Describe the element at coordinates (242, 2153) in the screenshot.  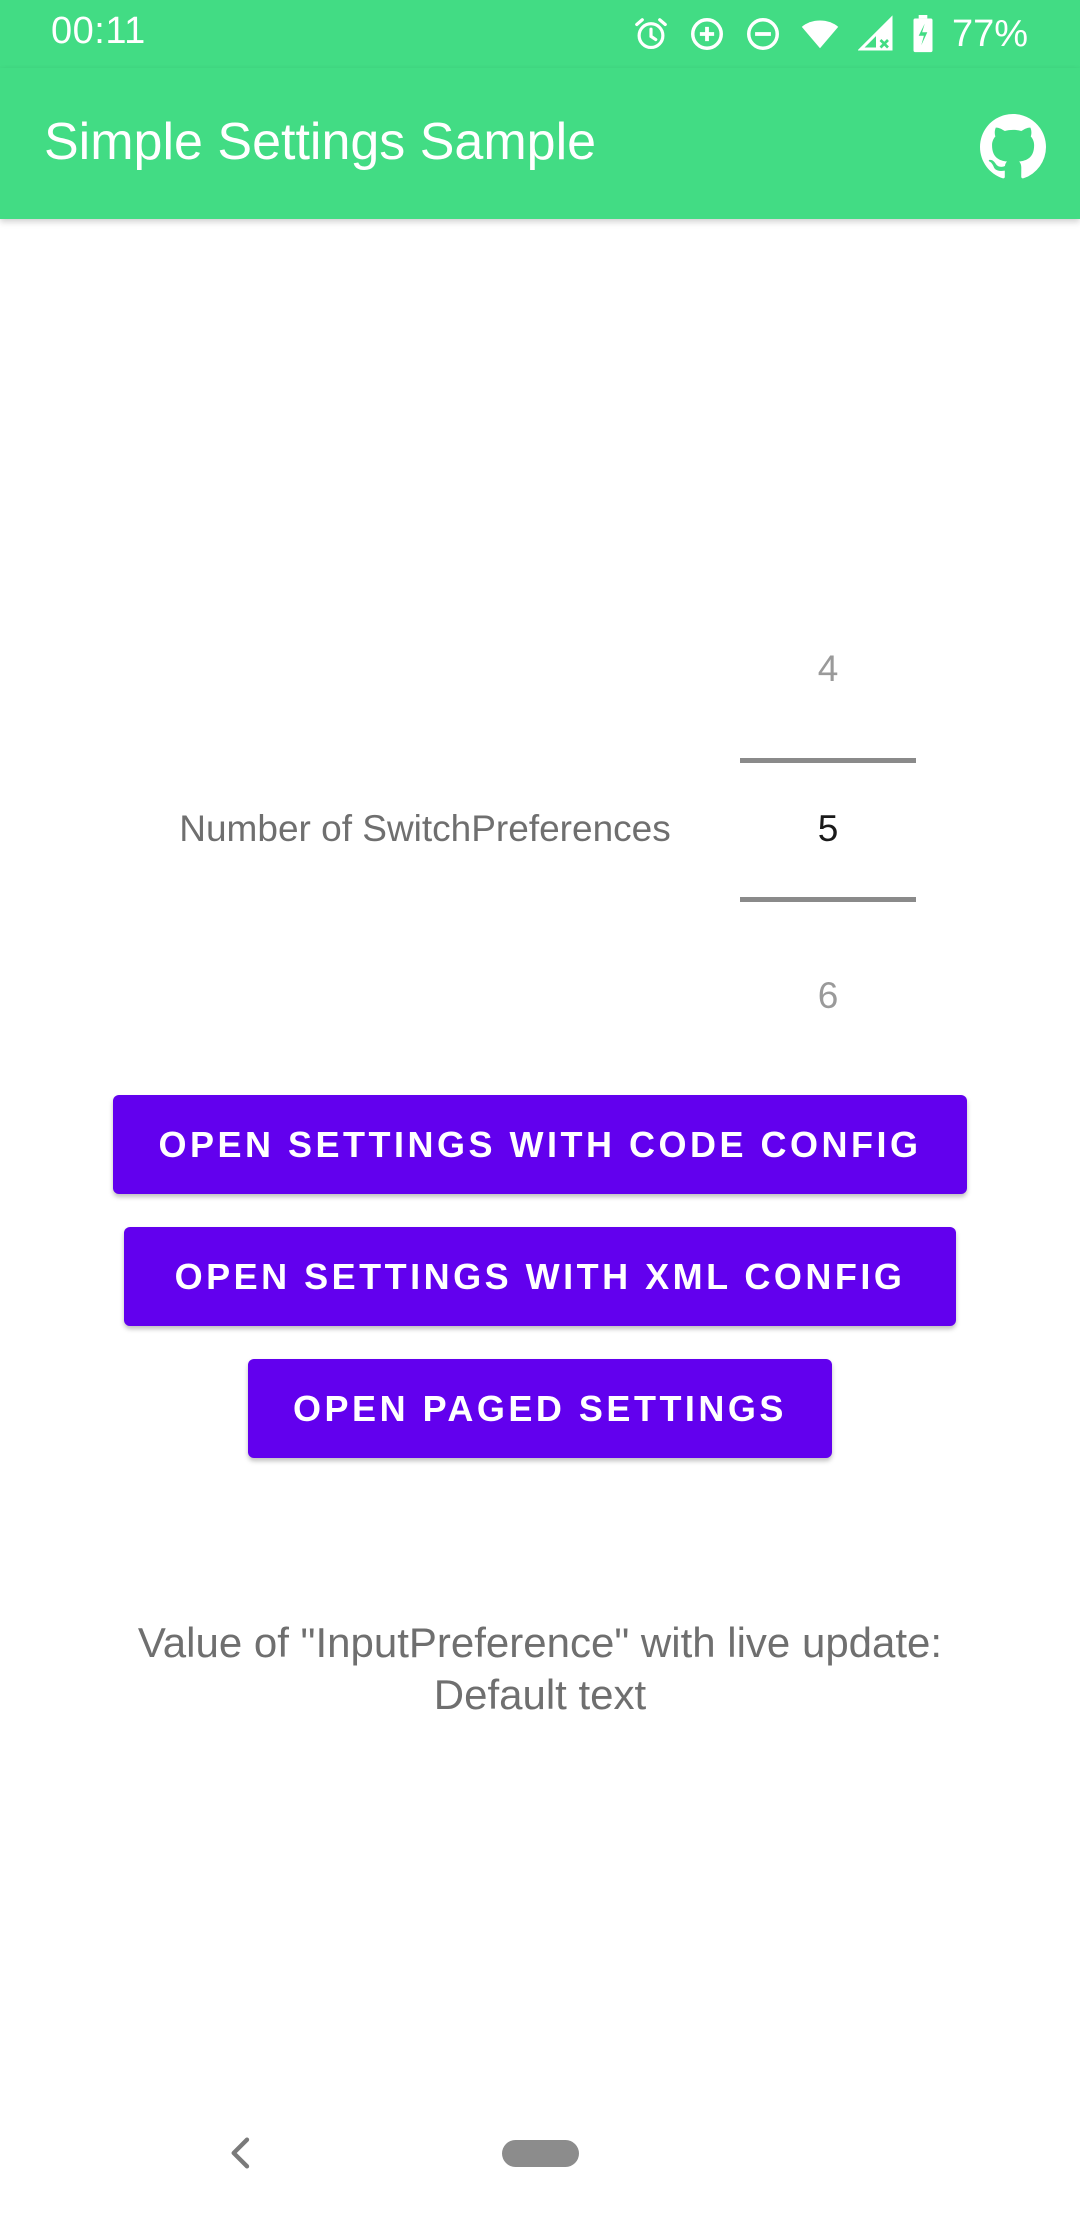
I see `back-button` at that location.